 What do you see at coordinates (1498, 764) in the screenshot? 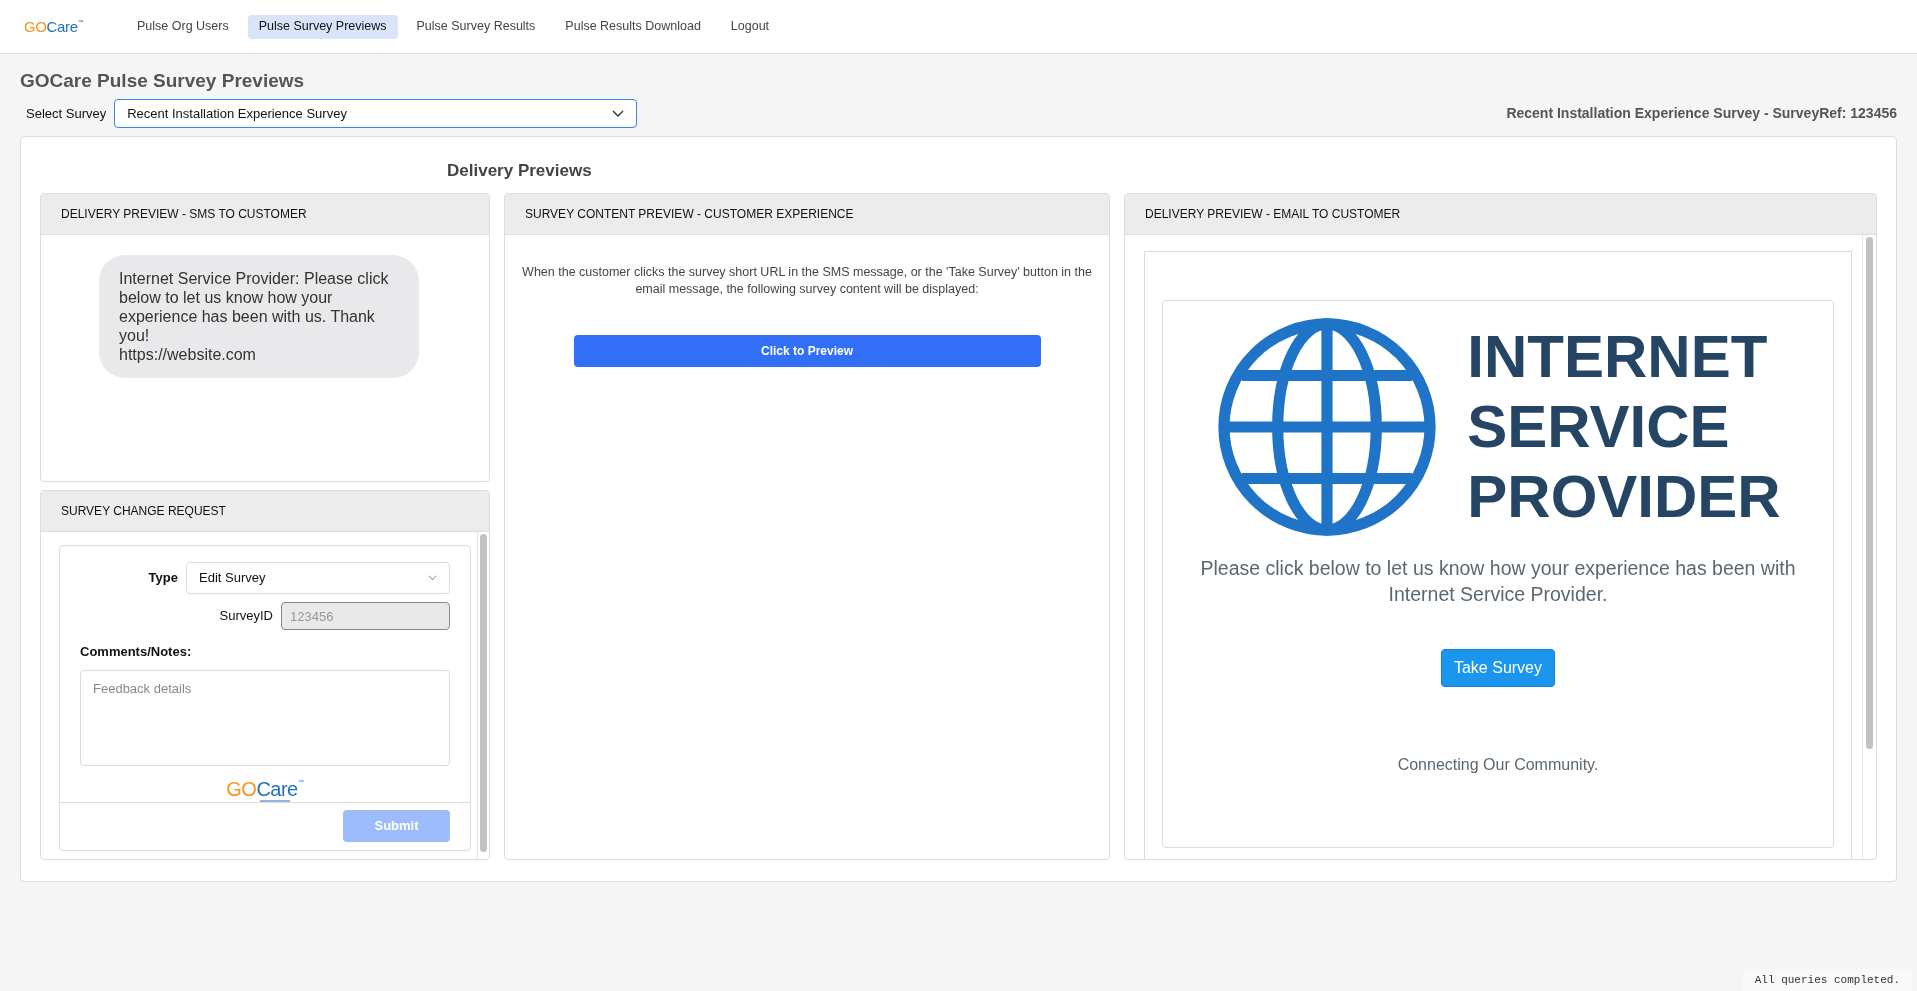
I see `email-footer: Connecting Our Community.` at bounding box center [1498, 764].